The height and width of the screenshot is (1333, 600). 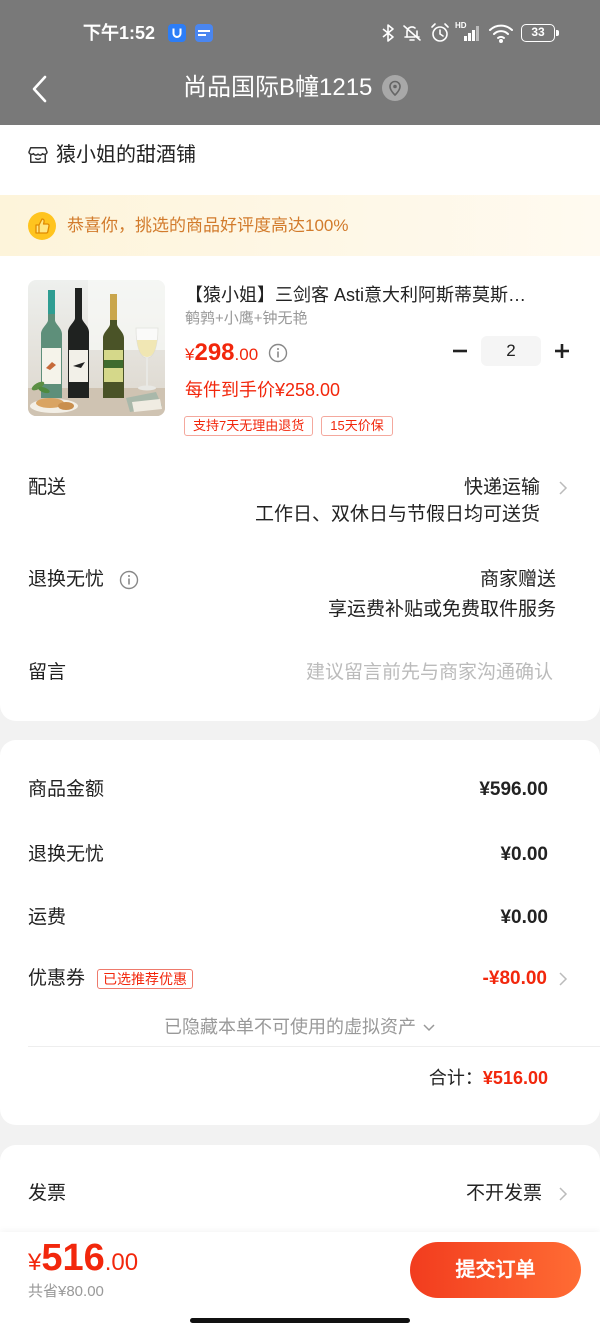 I want to click on product-image, so click(x=96, y=348).